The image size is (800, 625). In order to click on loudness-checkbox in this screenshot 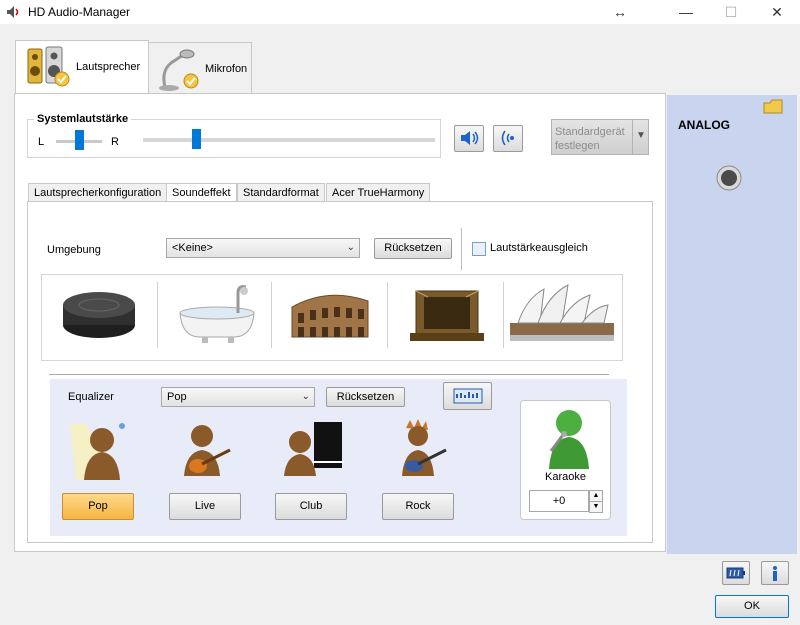, I will do `click(479, 249)`.